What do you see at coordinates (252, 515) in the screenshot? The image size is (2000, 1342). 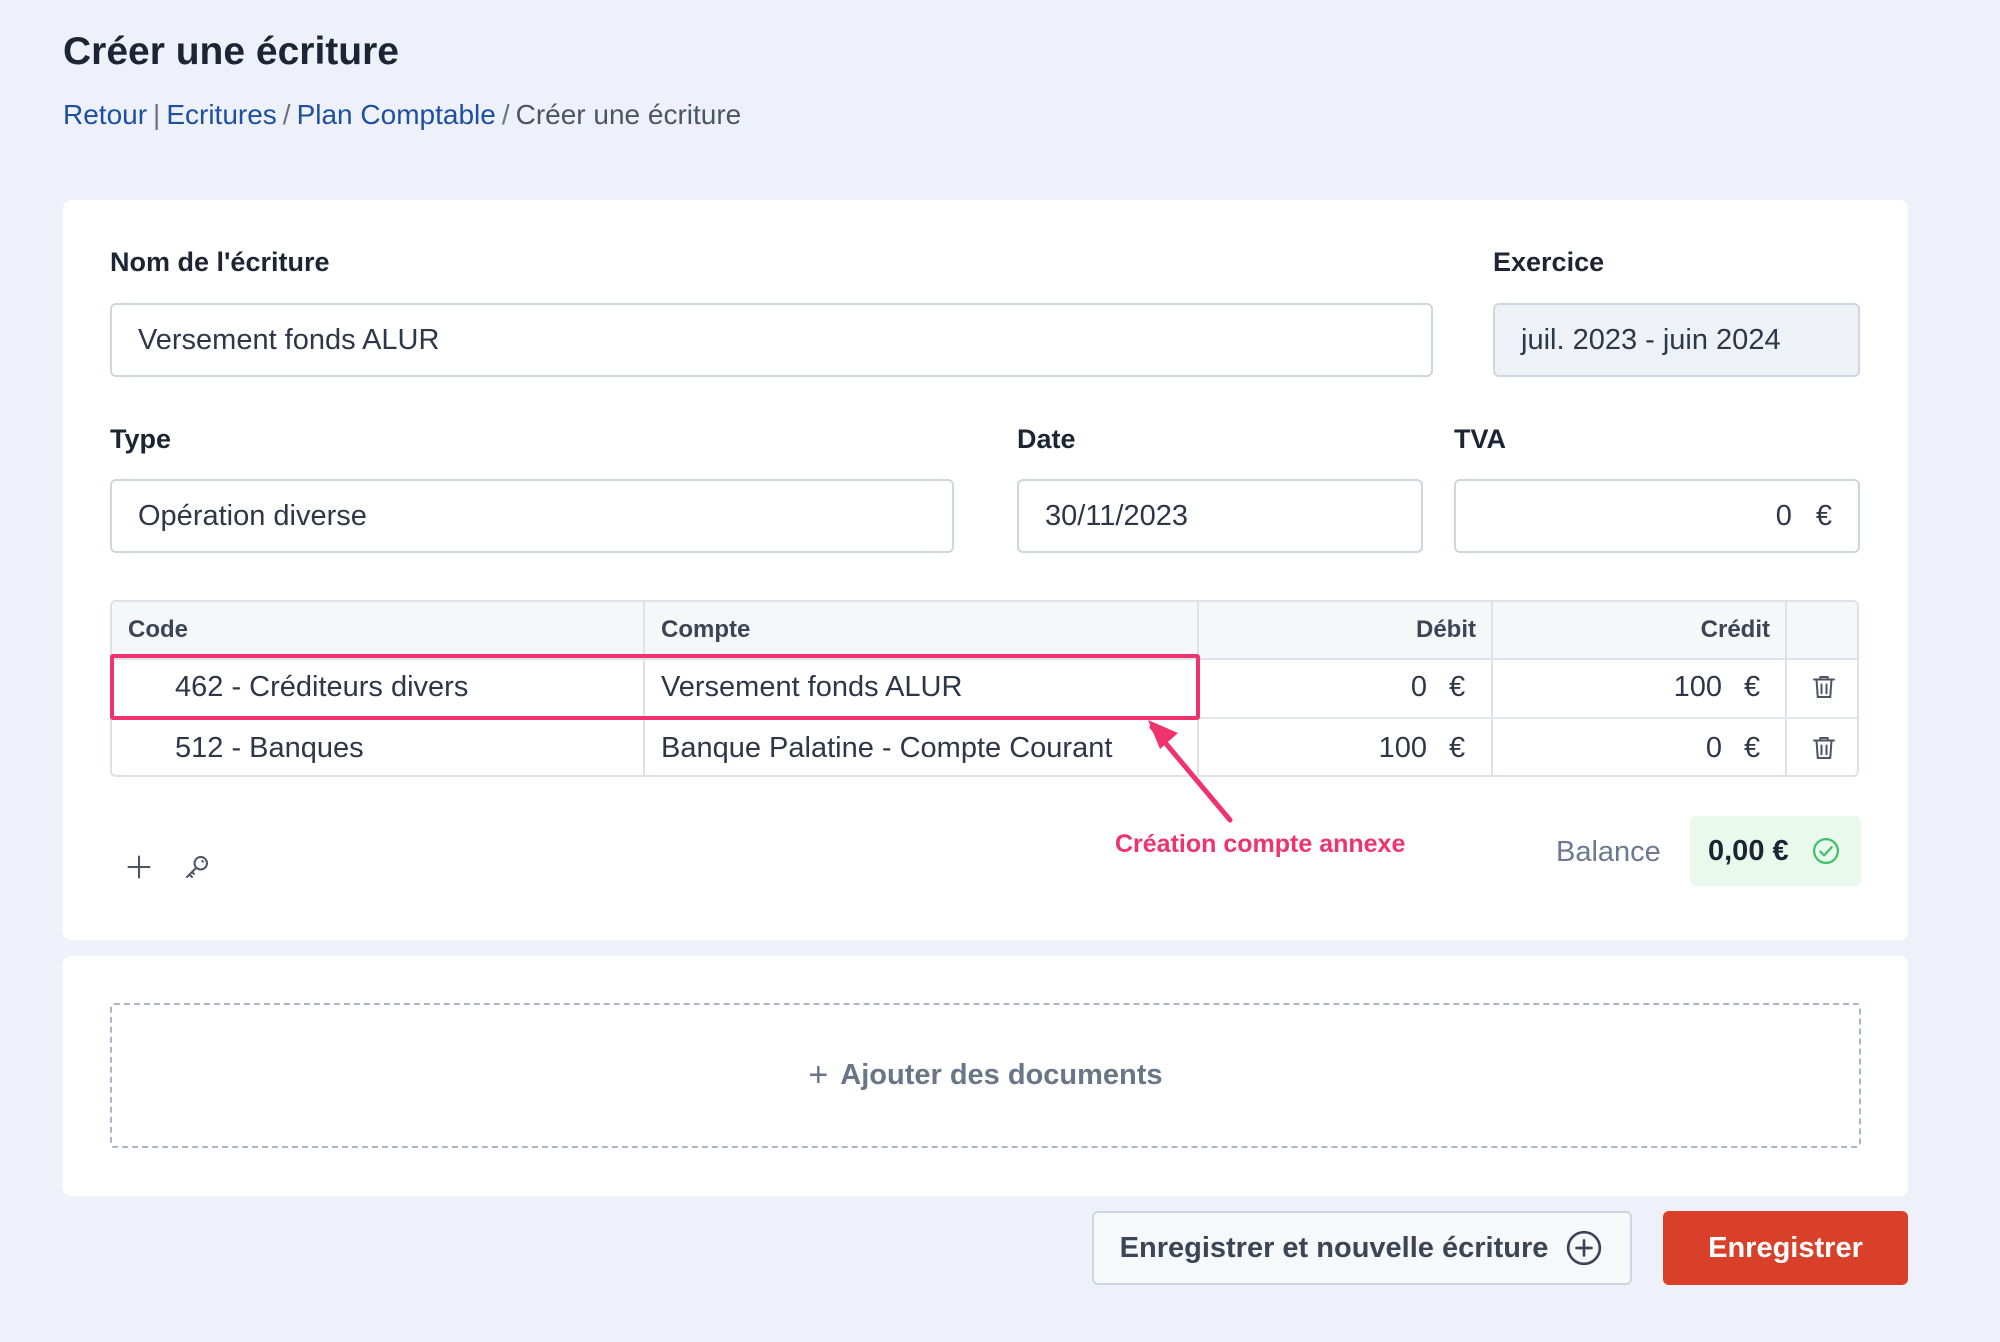 I see `type-select-value: Opération diverse` at bounding box center [252, 515].